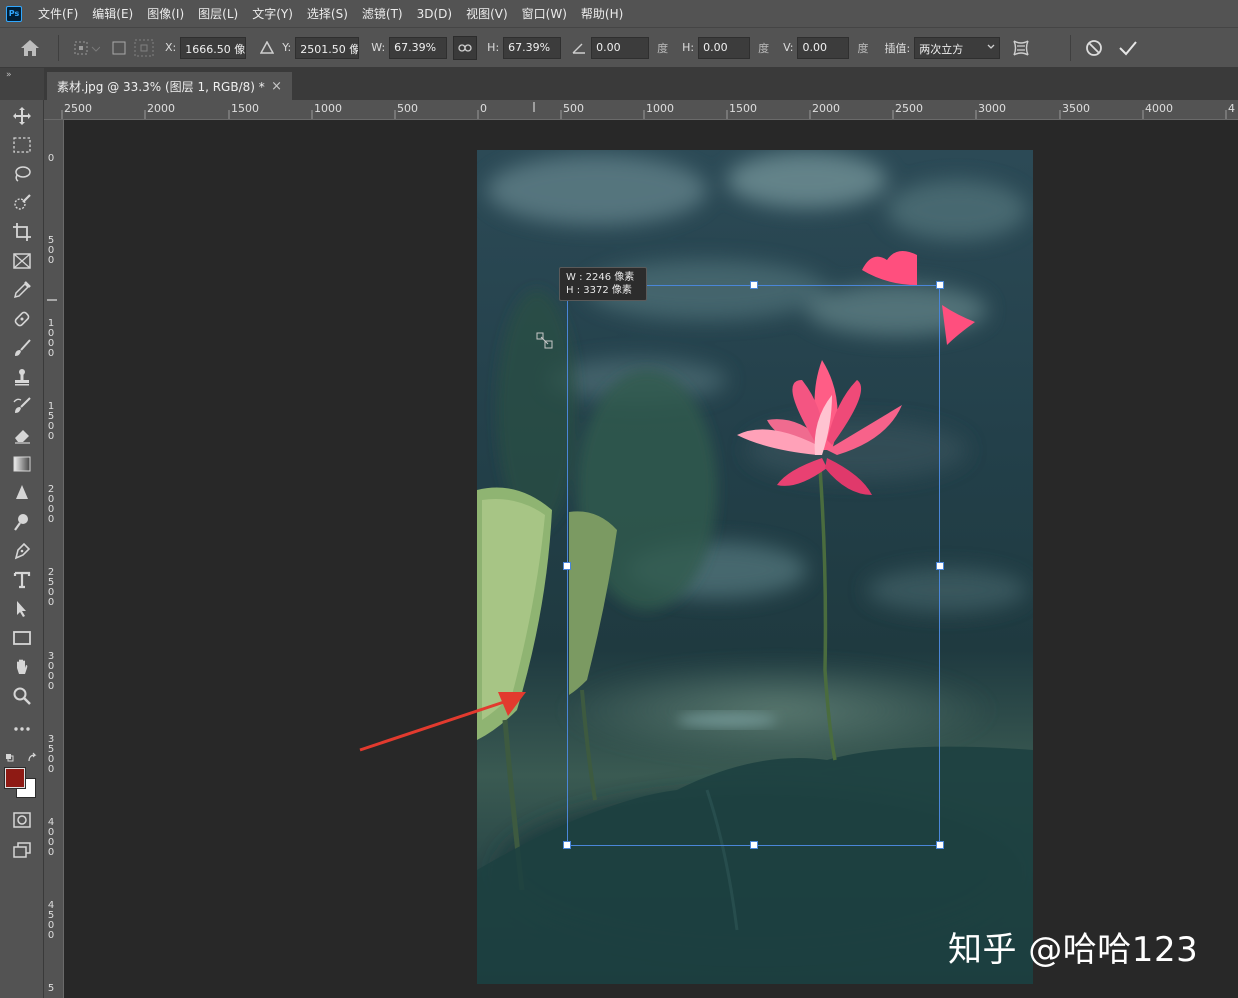 The image size is (1238, 998). Describe the element at coordinates (493, 47) in the screenshot. I see `h-label: H:` at that location.